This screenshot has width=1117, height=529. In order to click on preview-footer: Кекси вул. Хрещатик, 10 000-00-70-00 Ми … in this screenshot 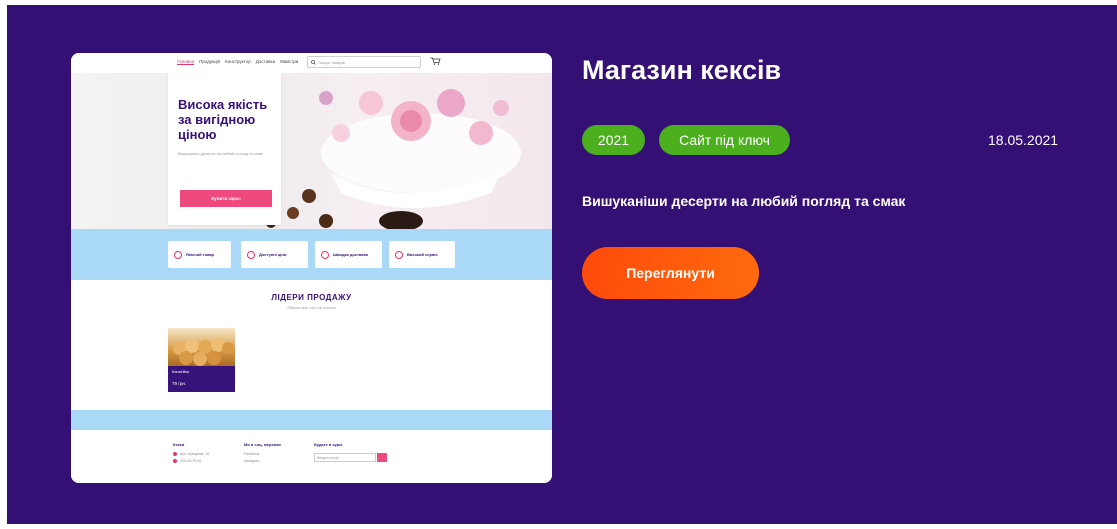, I will do `click(311, 456)`.